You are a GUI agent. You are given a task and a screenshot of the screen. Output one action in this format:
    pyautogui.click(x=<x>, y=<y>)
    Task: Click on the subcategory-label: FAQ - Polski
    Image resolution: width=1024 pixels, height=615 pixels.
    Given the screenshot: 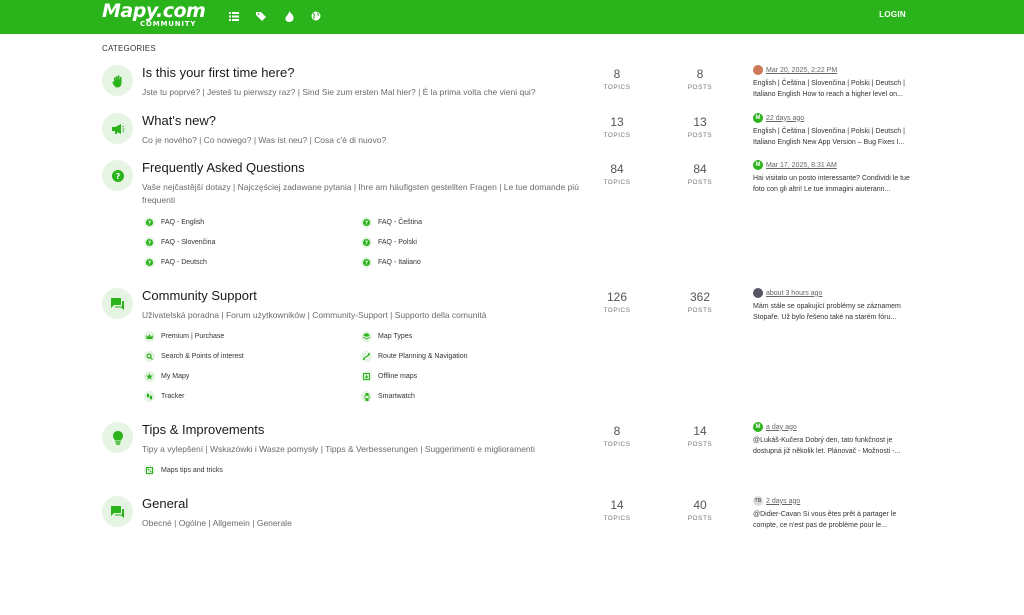 What is the action you would take?
    pyautogui.click(x=397, y=242)
    